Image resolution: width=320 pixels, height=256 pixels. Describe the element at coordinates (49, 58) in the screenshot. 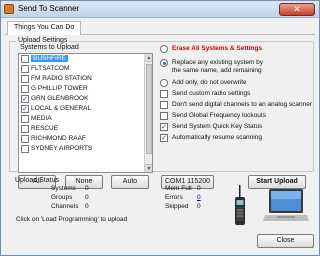

I see `system-label: BUSHFIRE` at that location.